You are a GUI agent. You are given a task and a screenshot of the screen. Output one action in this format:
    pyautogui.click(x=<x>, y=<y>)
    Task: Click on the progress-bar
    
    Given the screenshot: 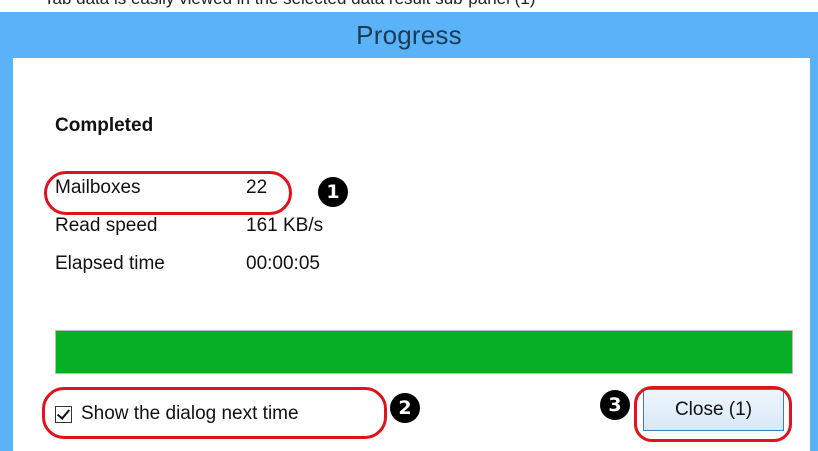 What is the action you would take?
    pyautogui.click(x=424, y=352)
    